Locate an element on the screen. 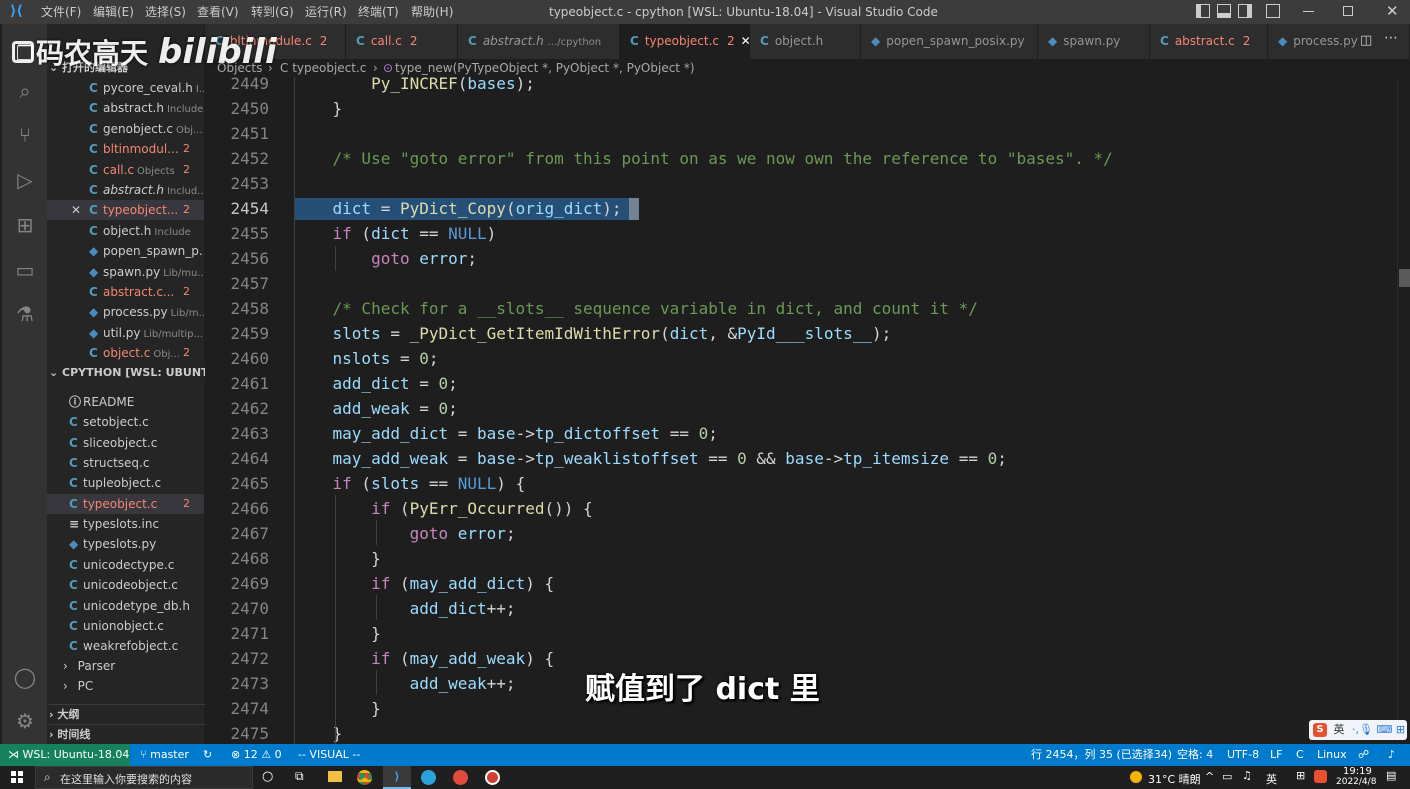  remote-indicator: ⋊ WSL: Ubuntu-18.04 is located at coordinates (65, 755).